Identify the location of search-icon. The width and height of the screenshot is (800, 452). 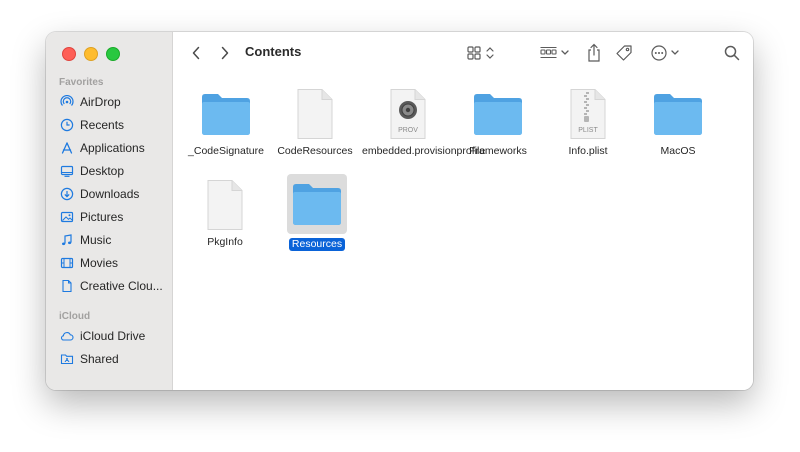
(732, 53).